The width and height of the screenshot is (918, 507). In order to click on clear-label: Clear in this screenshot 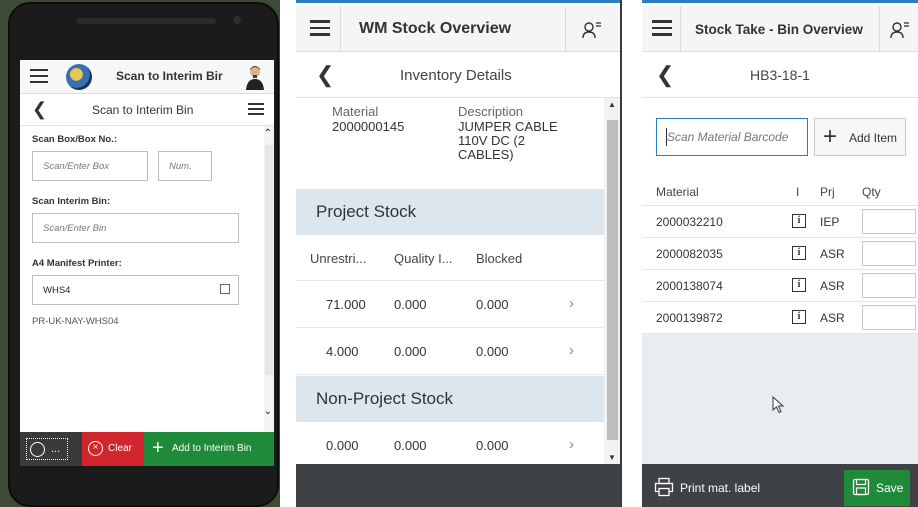, I will do `click(120, 448)`.